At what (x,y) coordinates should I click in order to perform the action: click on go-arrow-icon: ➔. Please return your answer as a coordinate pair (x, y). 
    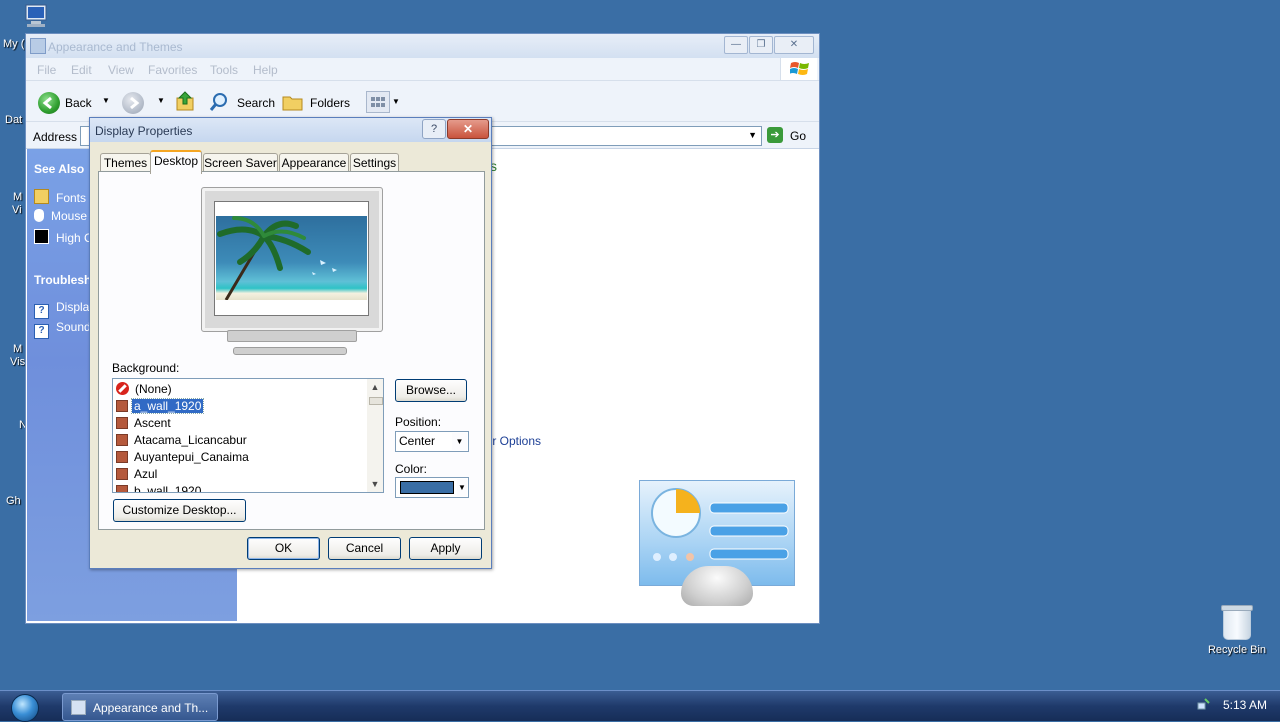
    Looking at the image, I should click on (775, 135).